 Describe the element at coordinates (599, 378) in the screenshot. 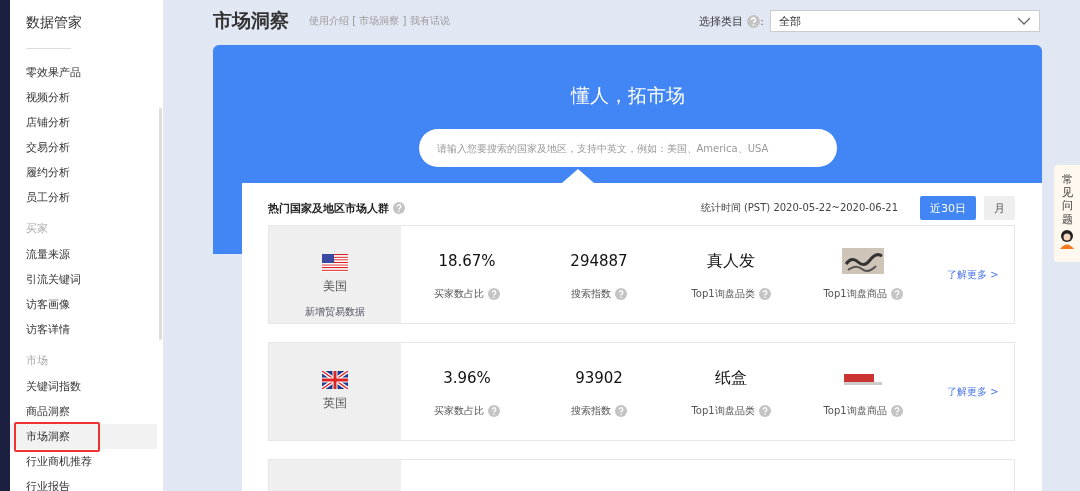

I see `metric-value: 93902` at that location.